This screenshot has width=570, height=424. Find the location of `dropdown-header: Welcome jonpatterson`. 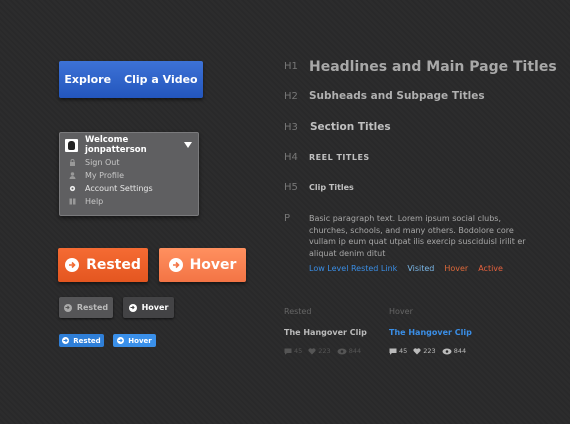

dropdown-header: Welcome jonpatterson is located at coordinates (128, 145).